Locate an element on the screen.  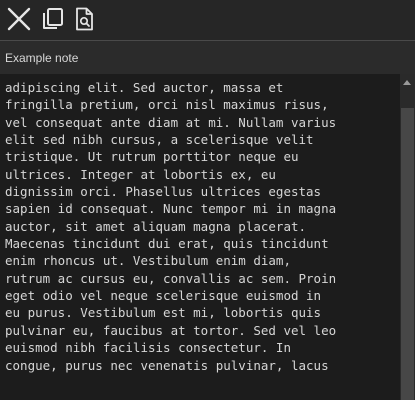
copy-icon is located at coordinates (53, 18).